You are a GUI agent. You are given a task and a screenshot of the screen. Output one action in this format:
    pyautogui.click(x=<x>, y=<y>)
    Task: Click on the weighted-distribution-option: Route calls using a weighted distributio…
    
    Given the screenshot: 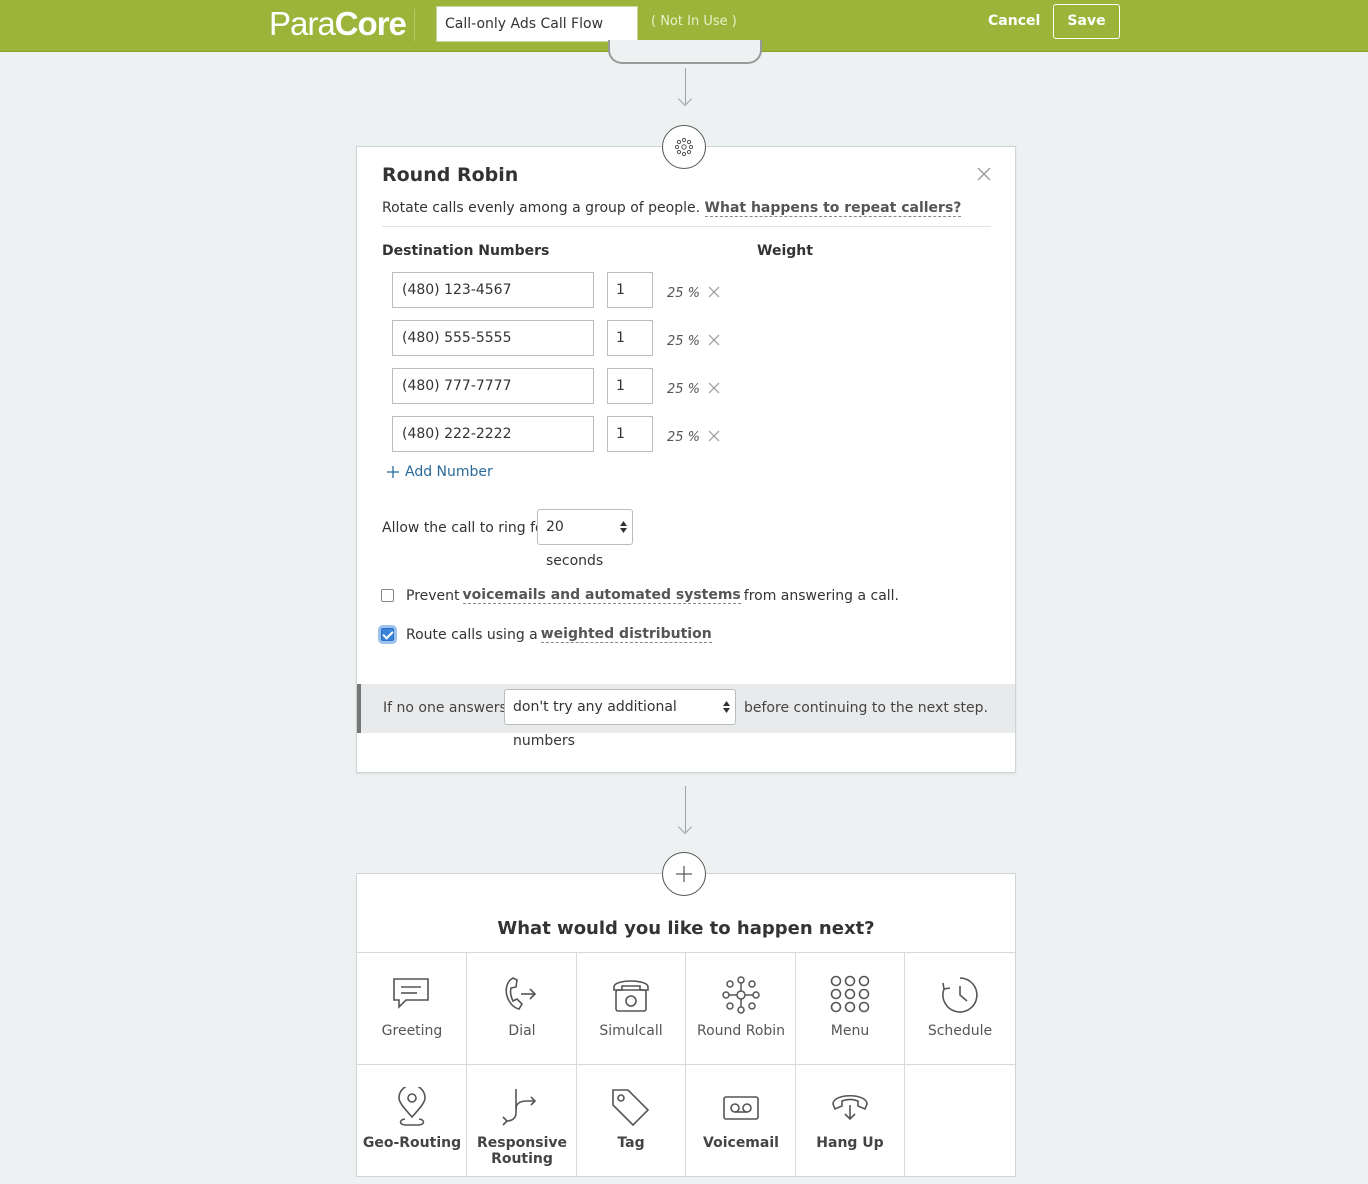 What is the action you would take?
    pyautogui.click(x=548, y=634)
    